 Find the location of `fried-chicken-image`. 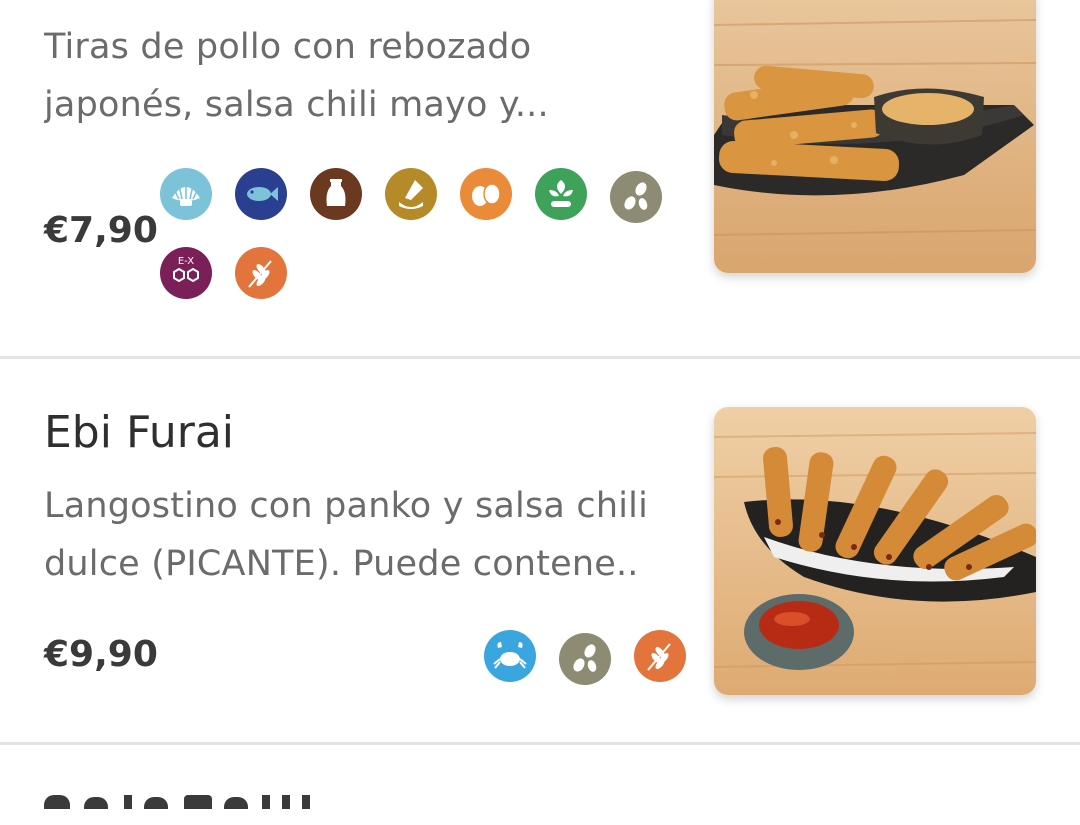

fried-chicken-image is located at coordinates (875, 136).